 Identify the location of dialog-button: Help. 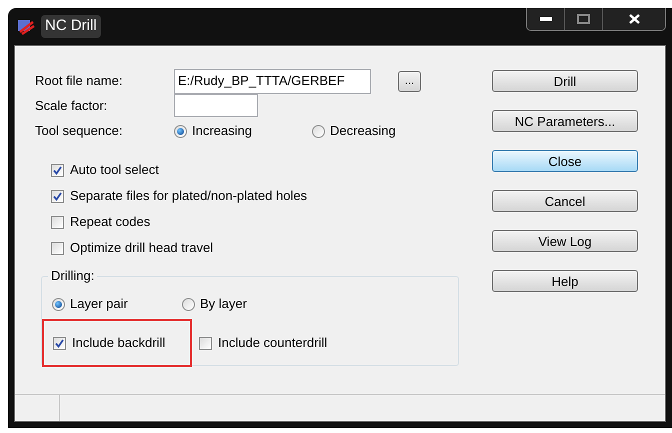
(565, 281).